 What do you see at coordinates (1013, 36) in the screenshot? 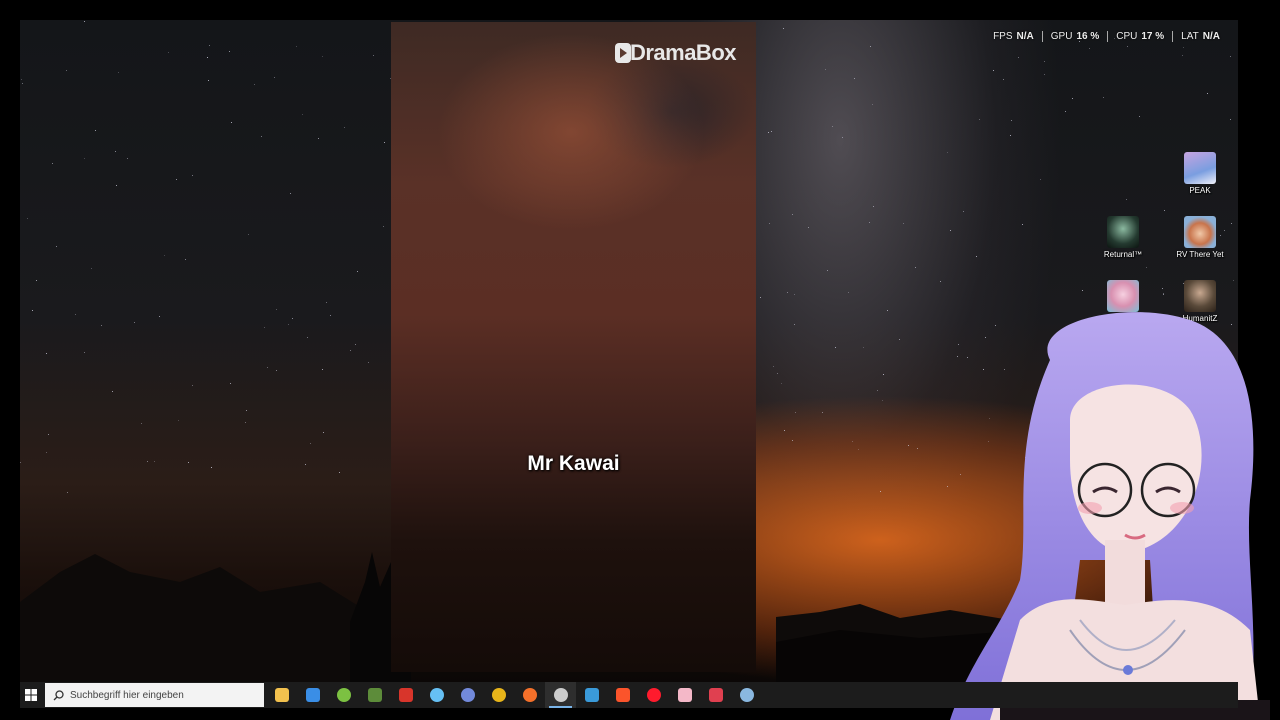
I see `perf-fps: FPS N/A` at bounding box center [1013, 36].